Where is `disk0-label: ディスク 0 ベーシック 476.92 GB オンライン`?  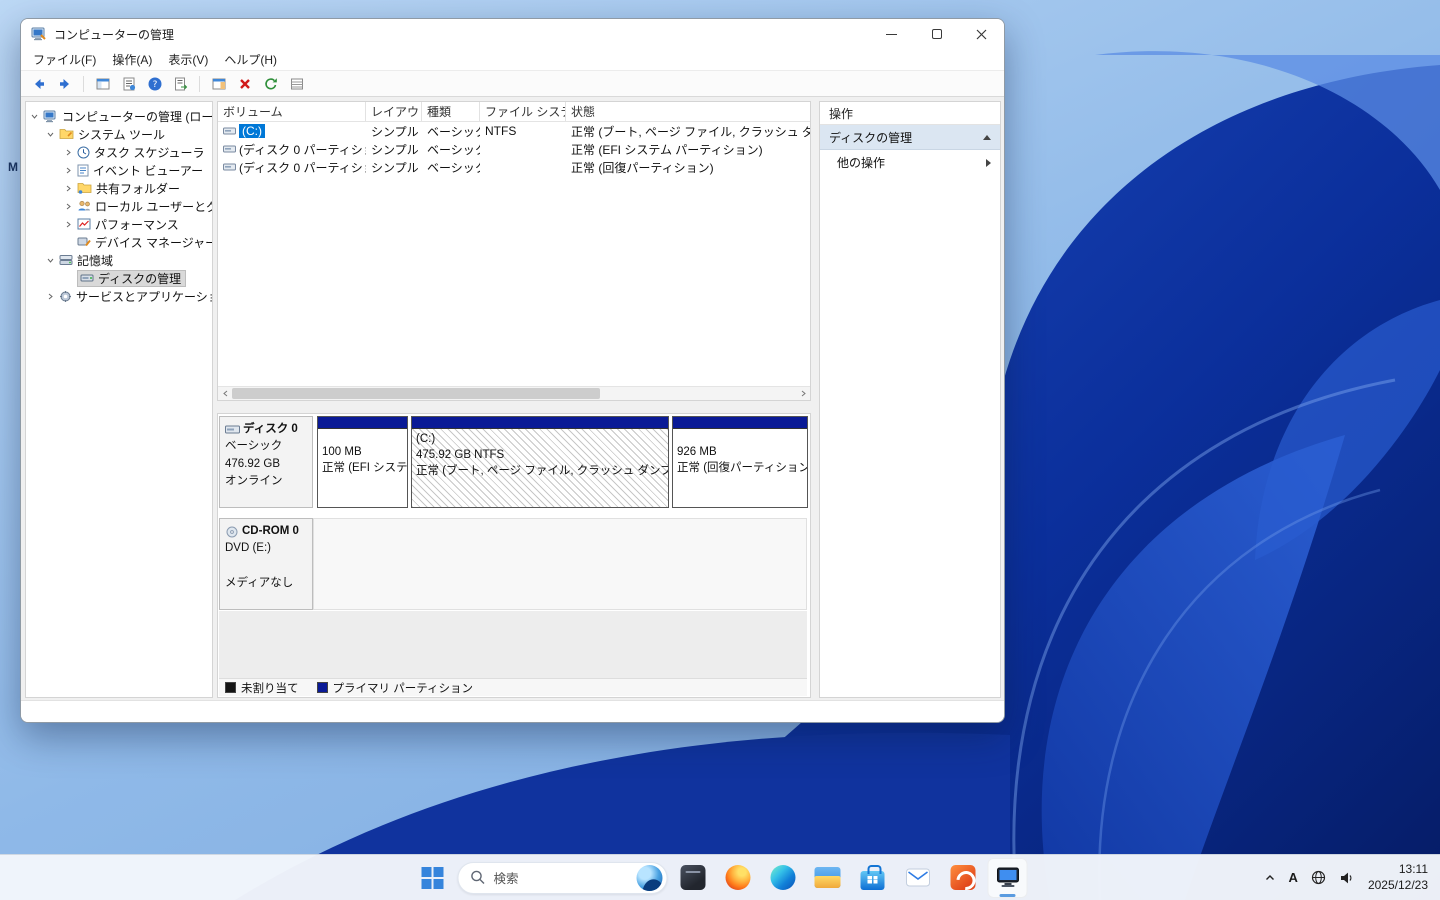 disk0-label: ディスク 0 ベーシック 476.92 GB オンライン is located at coordinates (266, 462).